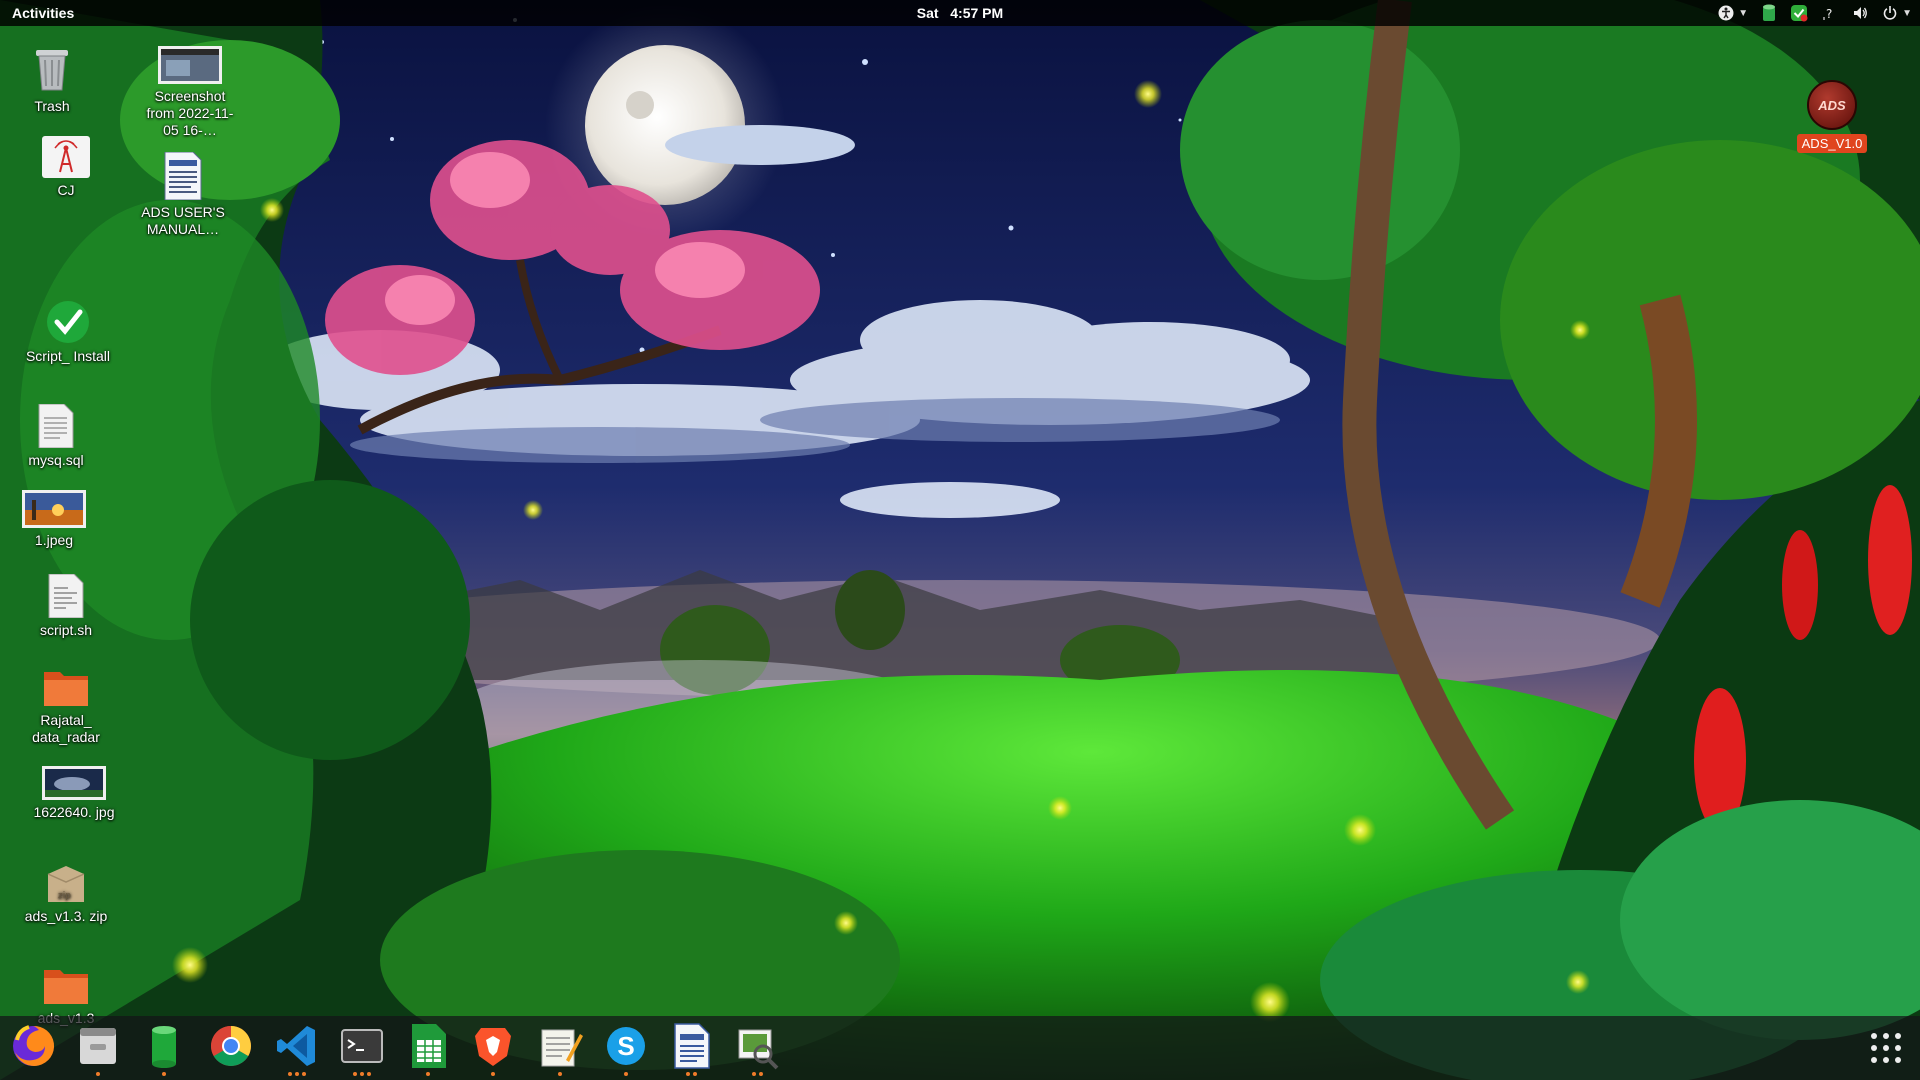 This screenshot has height=1080, width=1920. Describe the element at coordinates (1832, 105) in the screenshot. I see `ads-logo: ADS` at that location.